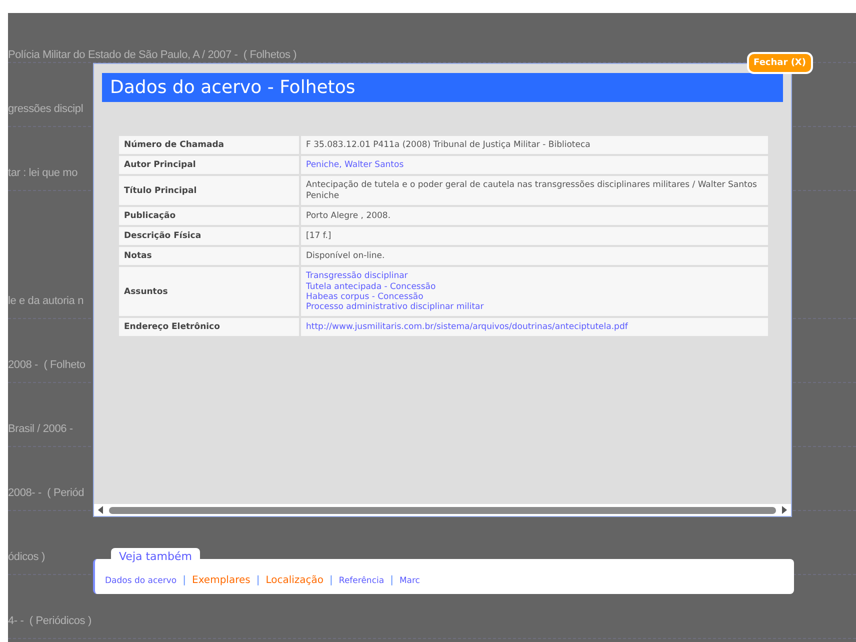 The image size is (856, 642). I want to click on field-value: Porto Alegre , 2008., so click(348, 215).